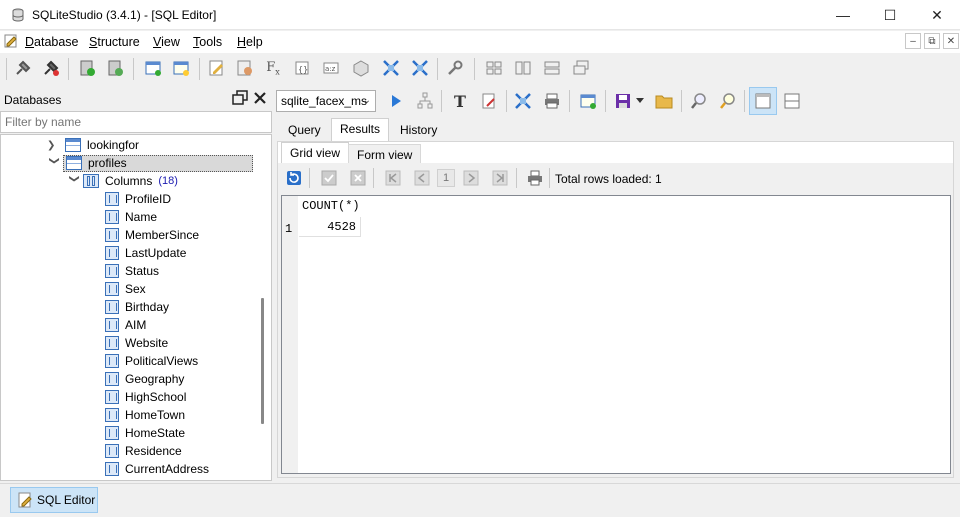 This screenshot has width=960, height=517. Describe the element at coordinates (664, 101) in the screenshot. I see `open-sql-file-icon` at that location.